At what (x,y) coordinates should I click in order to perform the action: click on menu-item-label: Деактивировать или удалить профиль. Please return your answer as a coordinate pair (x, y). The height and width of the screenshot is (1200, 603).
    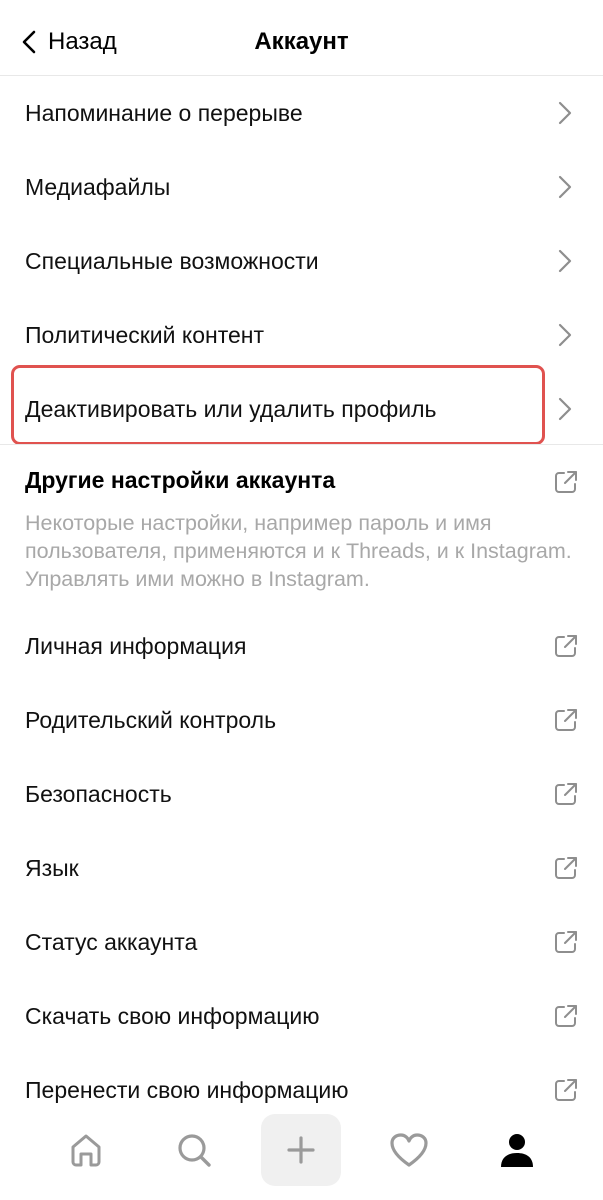
    Looking at the image, I should click on (231, 408).